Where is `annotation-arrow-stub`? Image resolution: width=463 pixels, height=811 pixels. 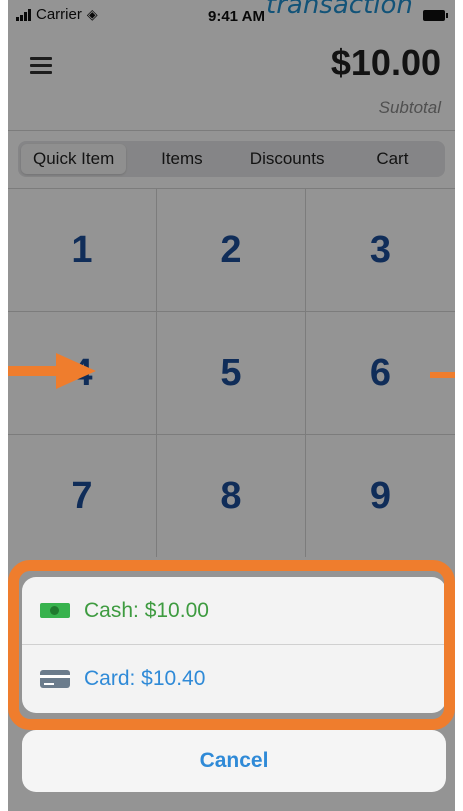
annotation-arrow-stub is located at coordinates (442, 375).